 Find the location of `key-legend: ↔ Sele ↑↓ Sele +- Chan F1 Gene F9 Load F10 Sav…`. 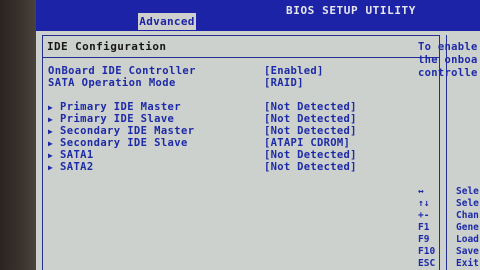

key-legend: ↔ Sele ↑↓ Sele +- Chan F1 Gene F9 Load F10 Sav… is located at coordinates (448, 228).